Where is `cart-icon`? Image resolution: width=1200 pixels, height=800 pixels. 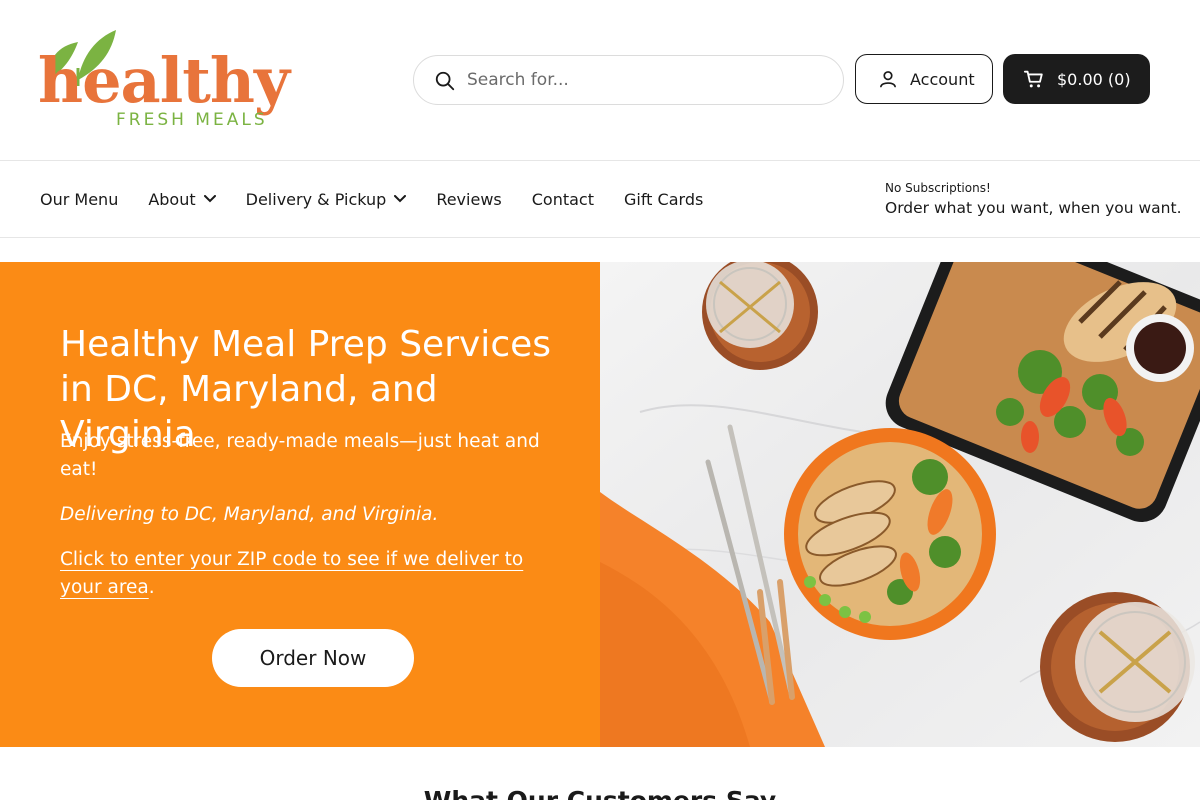
cart-icon is located at coordinates (1033, 79).